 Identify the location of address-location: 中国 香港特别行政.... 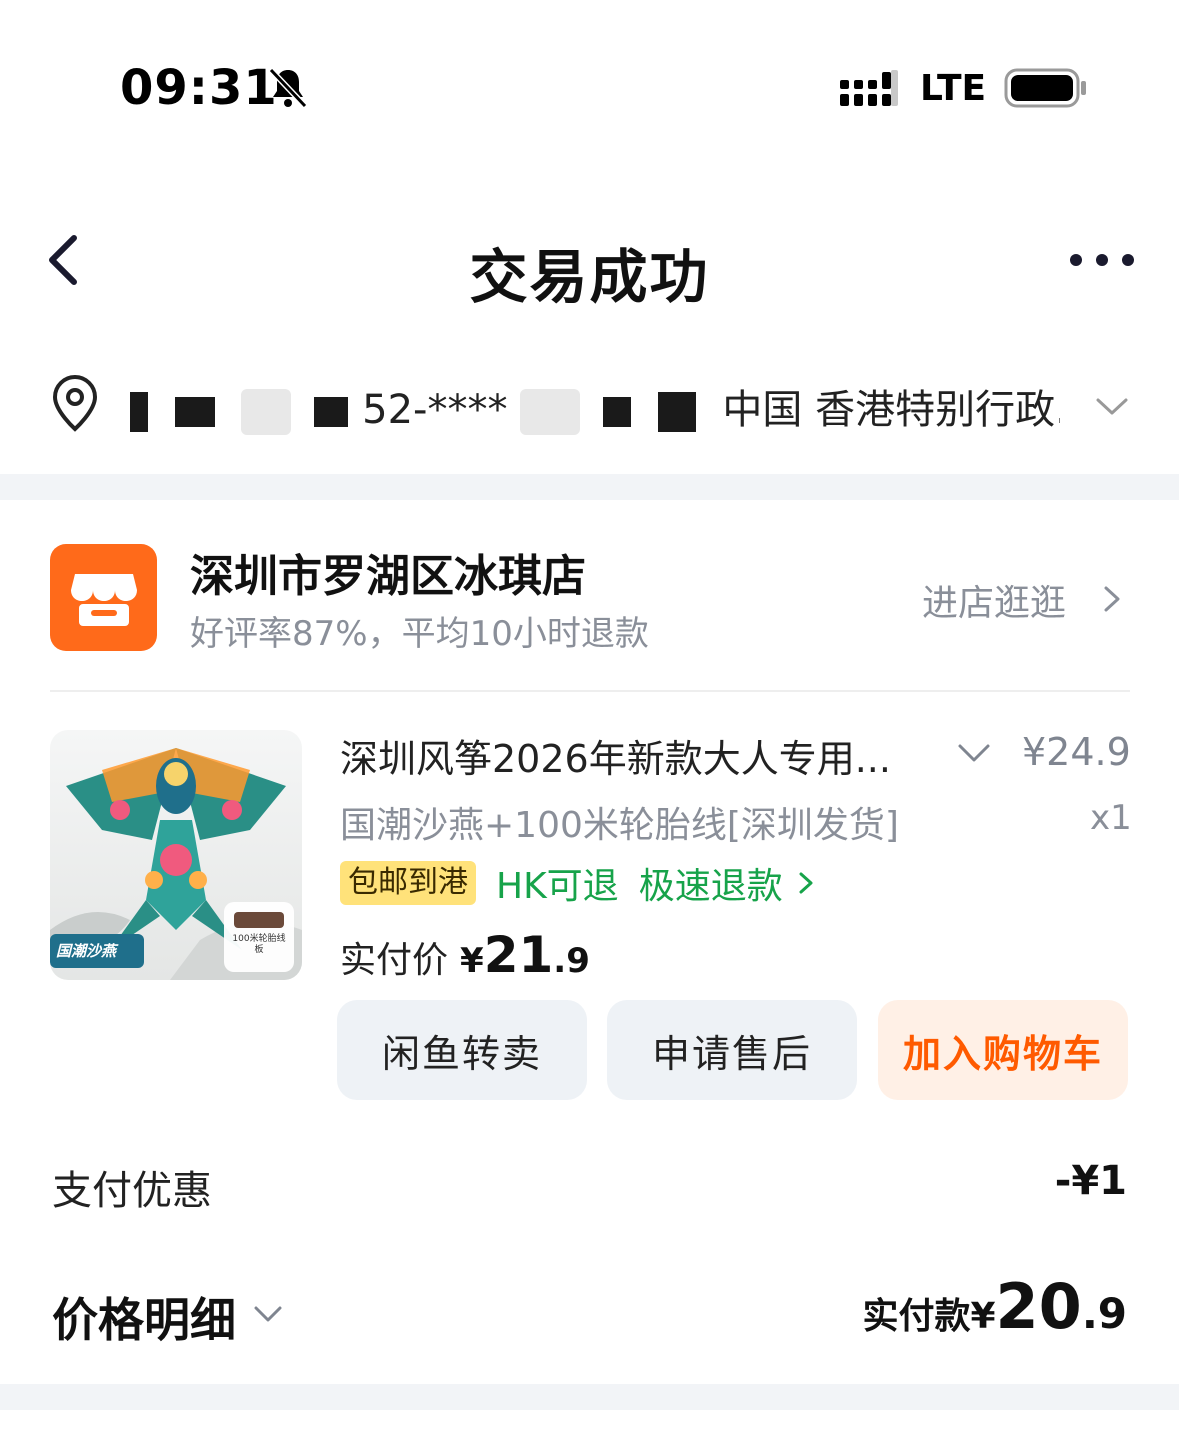
(891, 410).